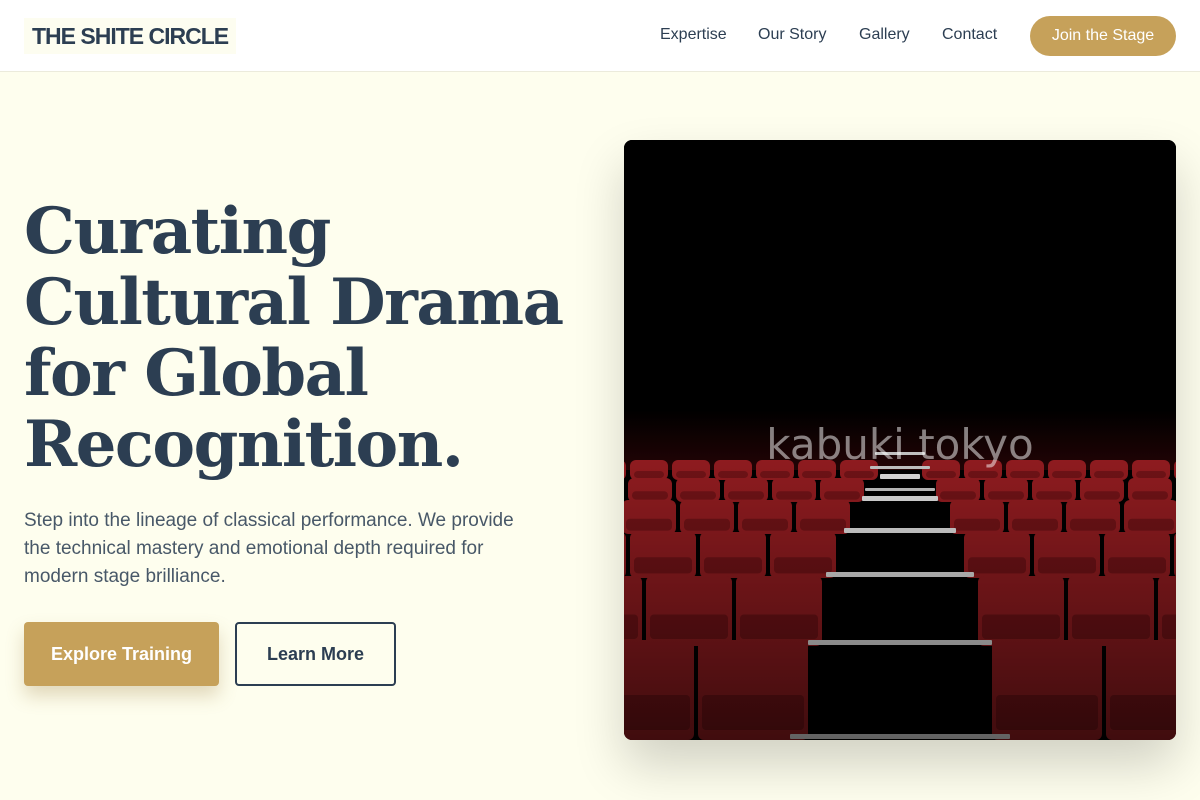 Image resolution: width=1200 pixels, height=800 pixels. What do you see at coordinates (130, 36) in the screenshot?
I see `site-logo: THE SHITE CIRCLE` at bounding box center [130, 36].